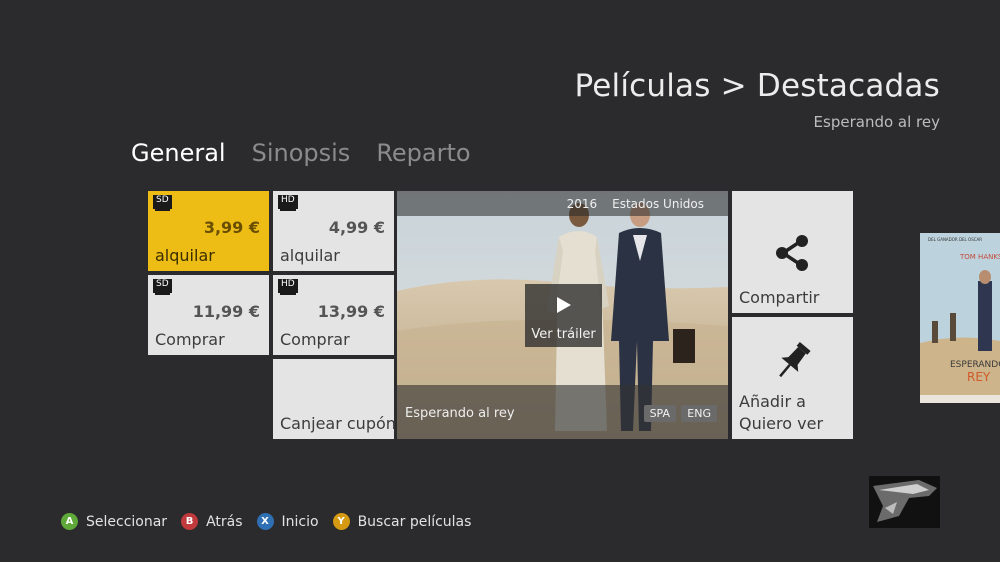 The width and height of the screenshot is (1000, 562). Describe the element at coordinates (300, 521) in the screenshot. I see `legend-home-label: Inicio` at that location.